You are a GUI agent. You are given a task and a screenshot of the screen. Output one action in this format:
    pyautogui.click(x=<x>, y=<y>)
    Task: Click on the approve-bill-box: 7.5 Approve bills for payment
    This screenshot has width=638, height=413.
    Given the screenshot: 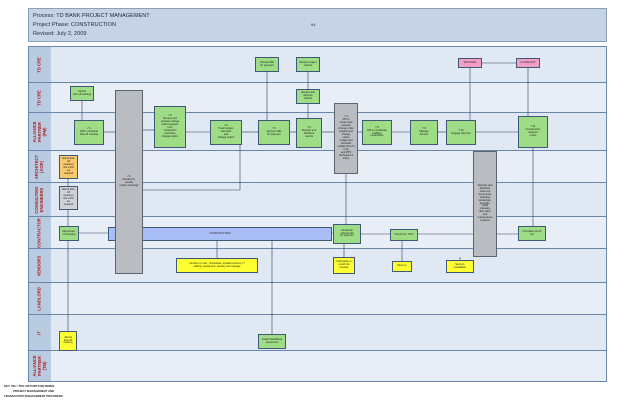 What is the action you would take?
    pyautogui.click(x=274, y=132)
    